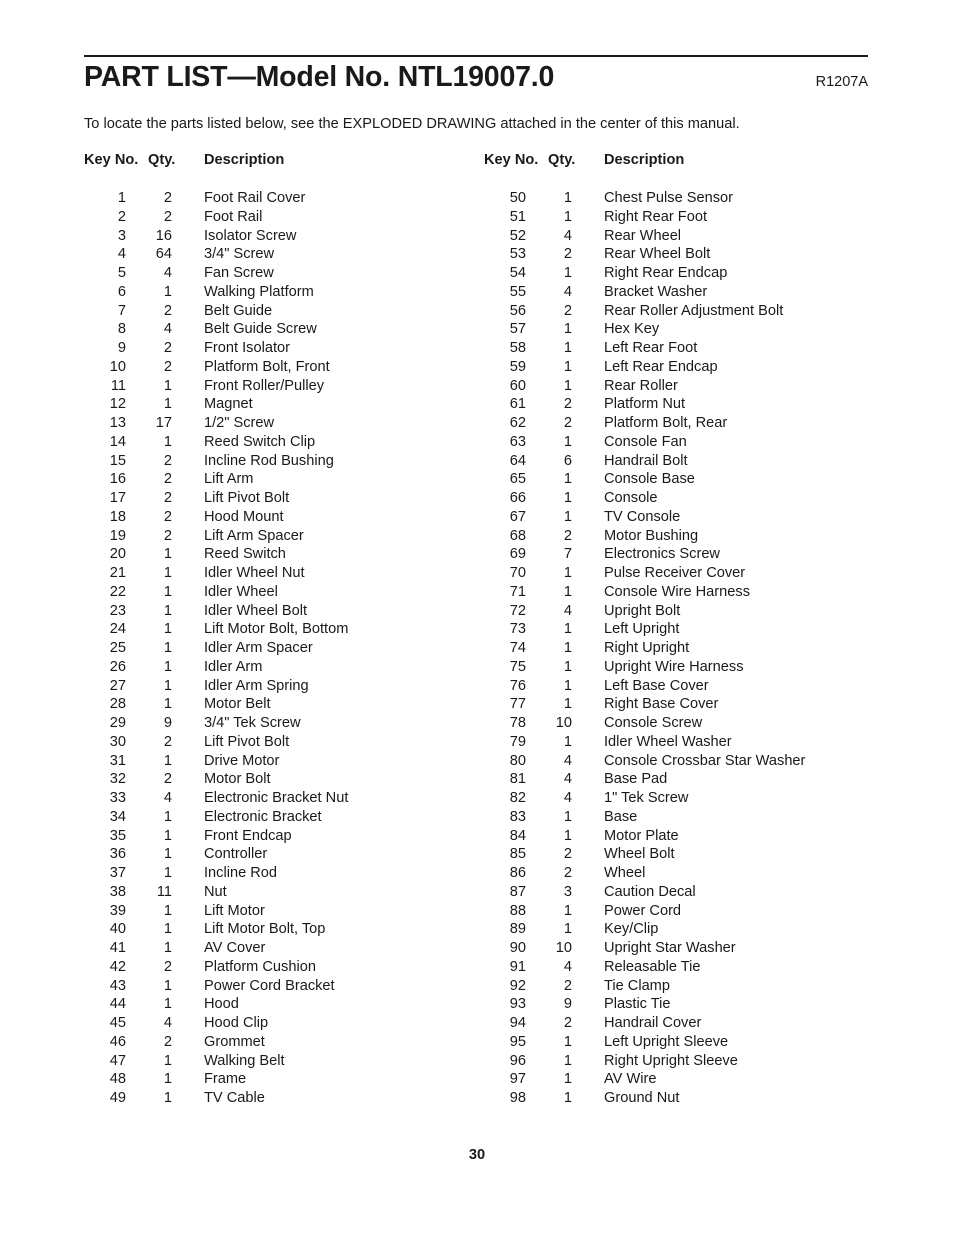  What do you see at coordinates (284, 462) in the screenshot?
I see `table-row: 15 2 Incline Rod Bushing` at bounding box center [284, 462].